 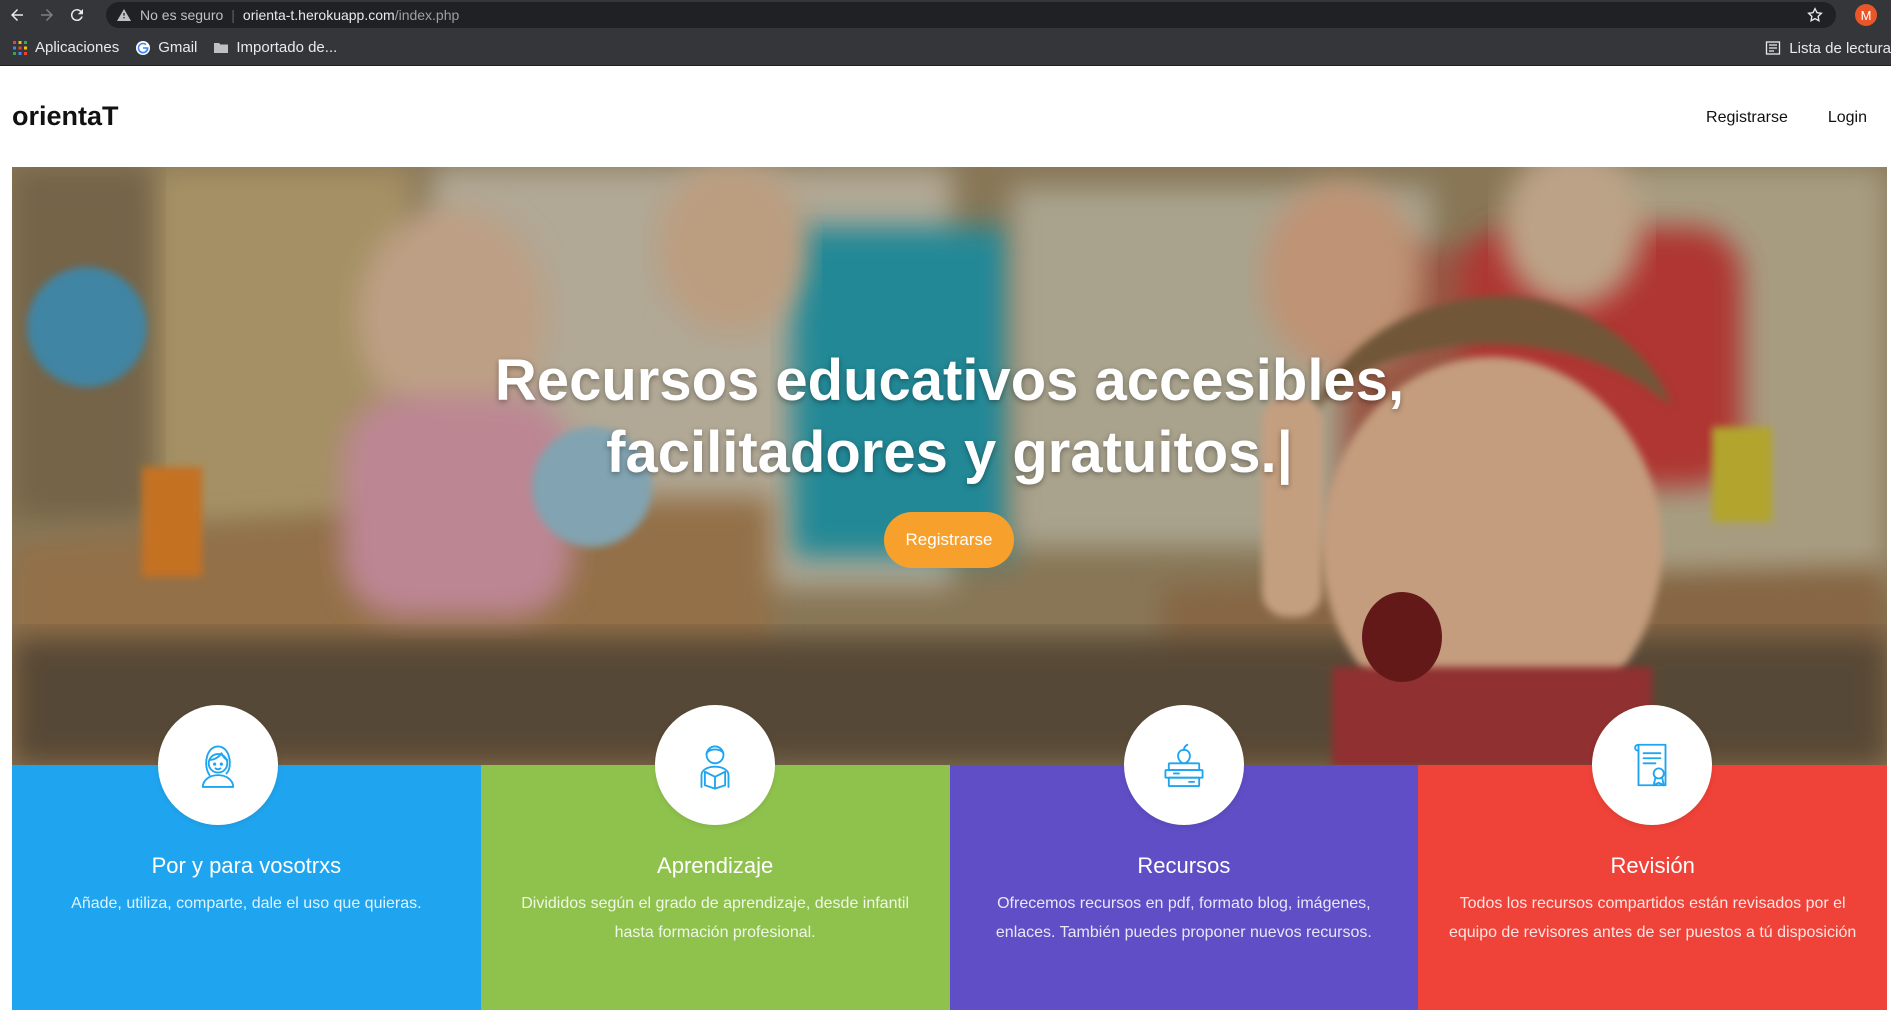 What do you see at coordinates (1866, 15) in the screenshot?
I see `profile-avatar: M` at bounding box center [1866, 15].